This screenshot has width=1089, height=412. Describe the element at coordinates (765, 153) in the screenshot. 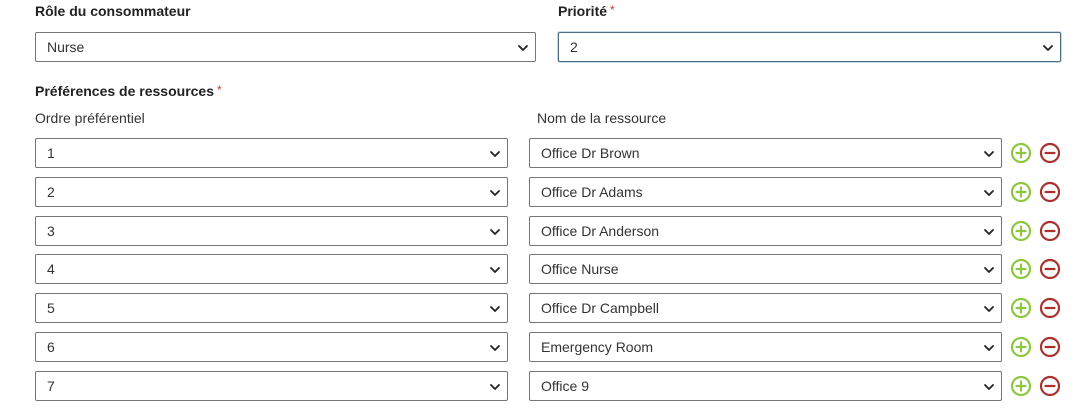

I see `resource-name-select: Office Dr Brown` at that location.